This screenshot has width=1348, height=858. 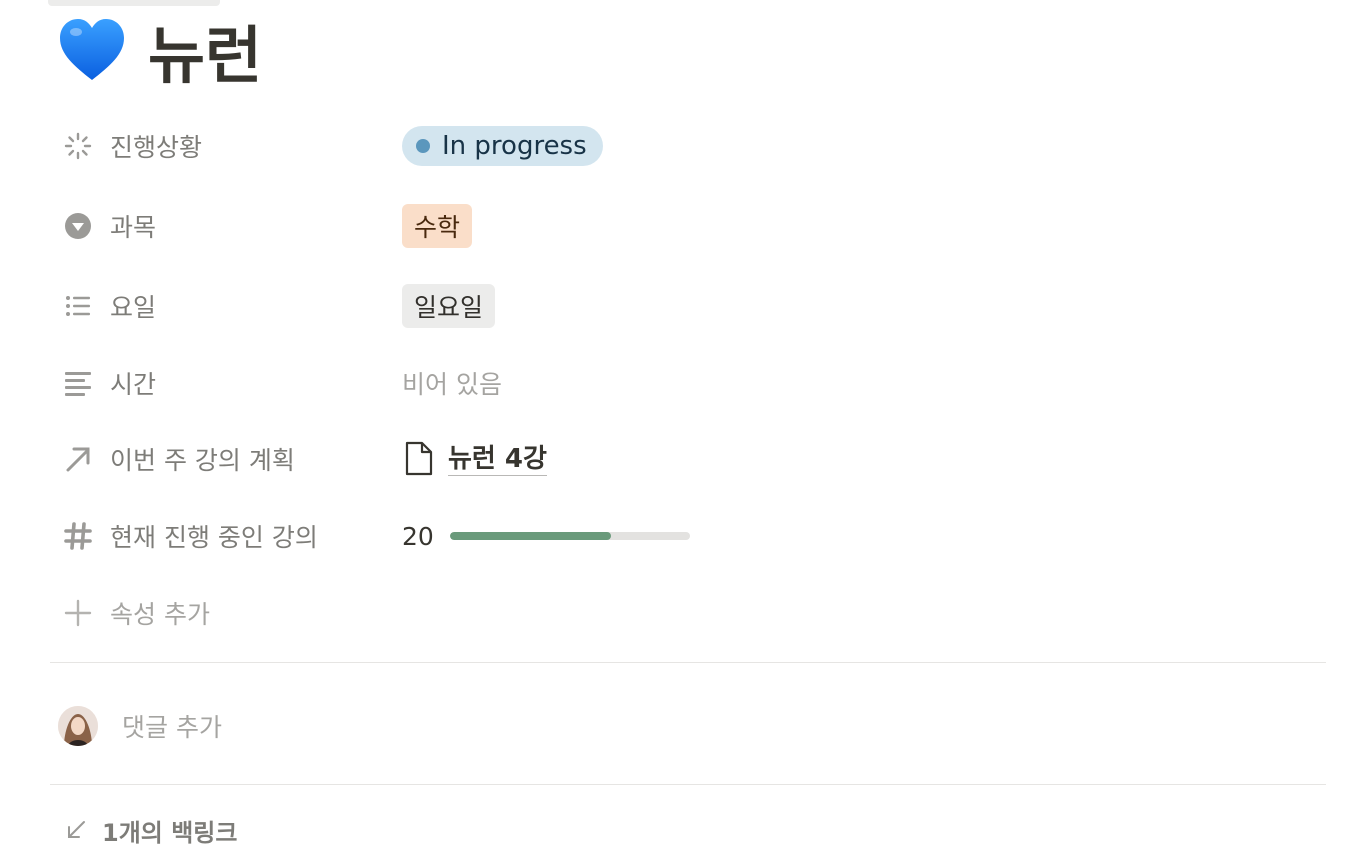 I want to click on plus-icon, so click(x=78, y=613).